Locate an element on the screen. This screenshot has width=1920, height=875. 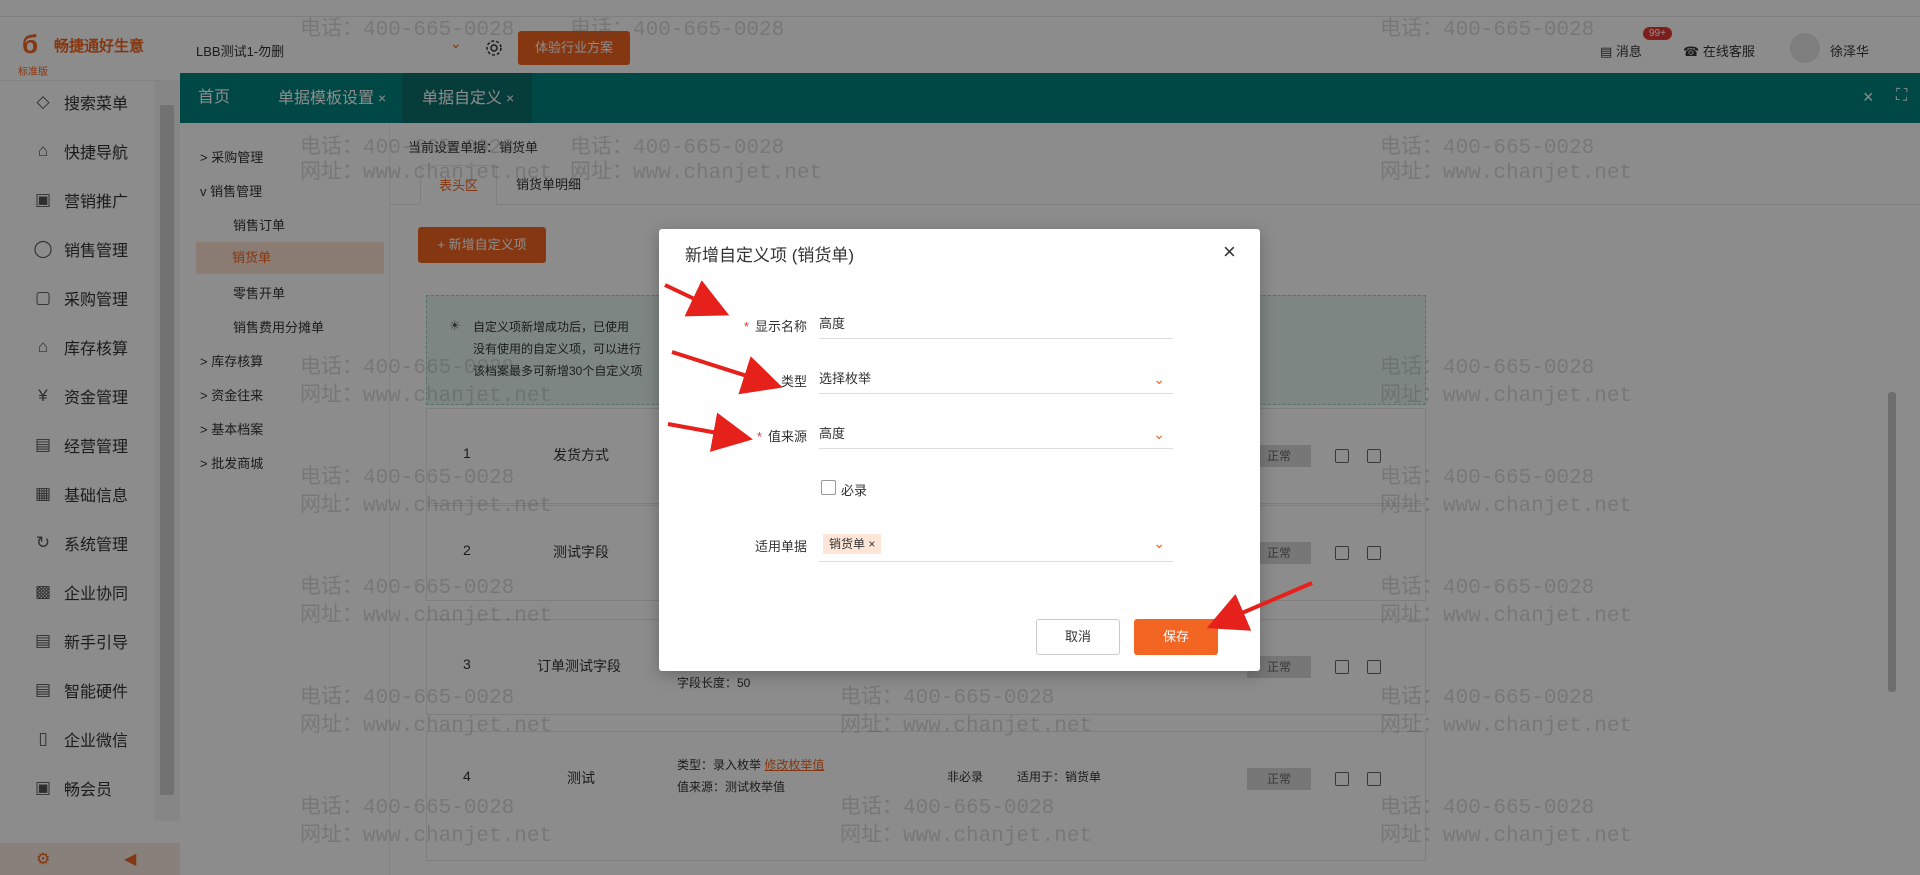
type-label: 类型 is located at coordinates (793, 381).